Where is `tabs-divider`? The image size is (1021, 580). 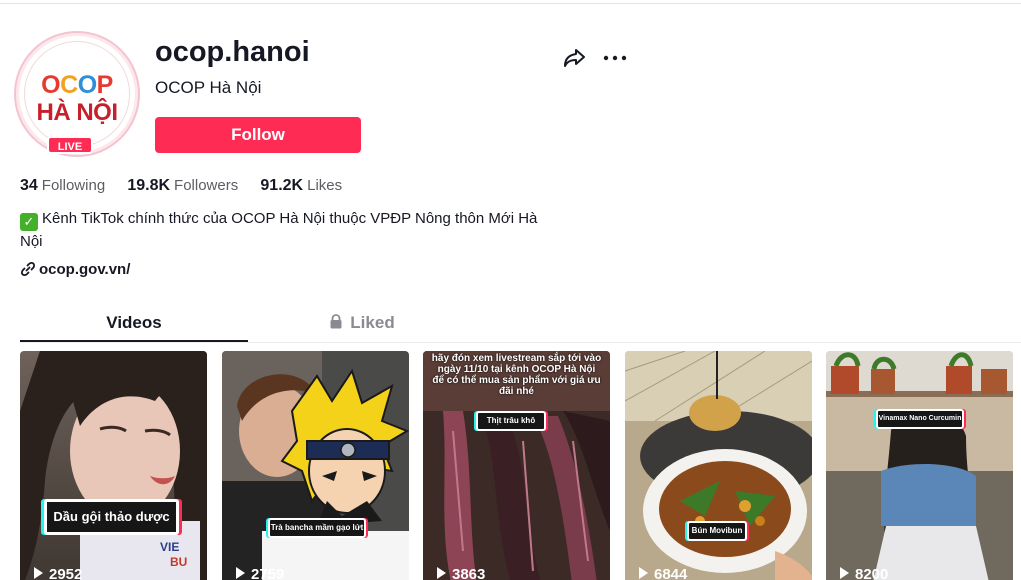
tabs-divider is located at coordinates (520, 342).